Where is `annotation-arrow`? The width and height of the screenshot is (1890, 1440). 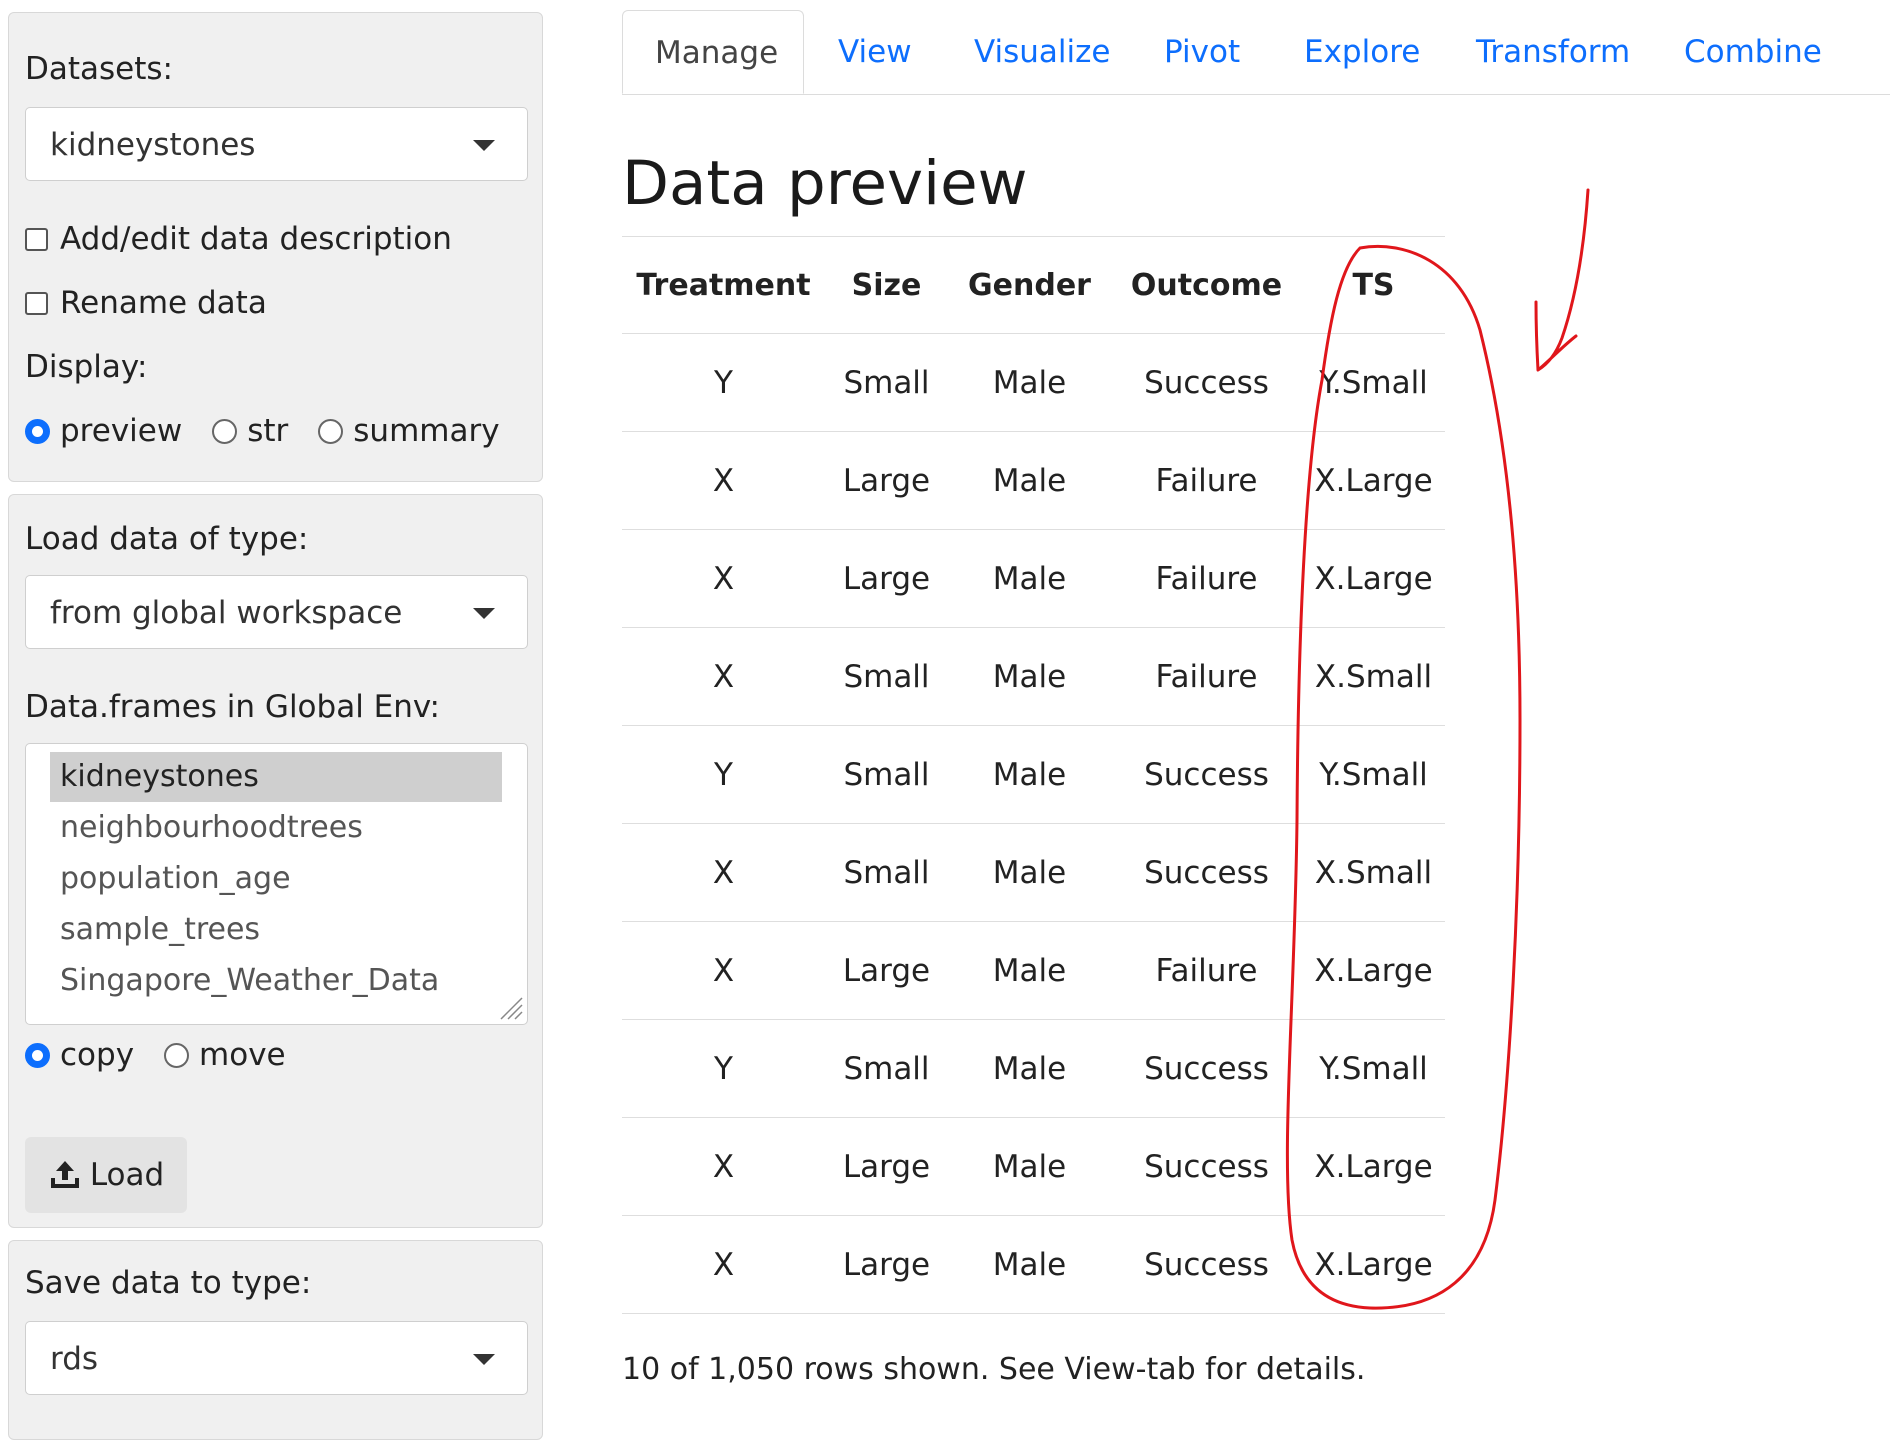 annotation-arrow is located at coordinates (1562, 280).